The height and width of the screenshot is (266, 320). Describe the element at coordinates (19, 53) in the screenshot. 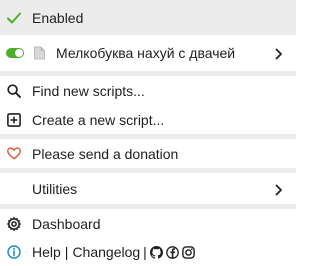

I see `toggle-knob` at that location.